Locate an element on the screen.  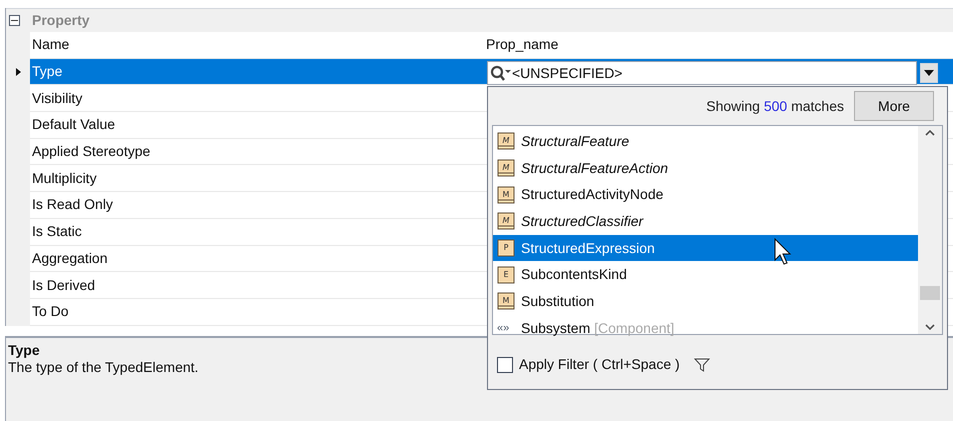
scroll-down-icon is located at coordinates (930, 327).